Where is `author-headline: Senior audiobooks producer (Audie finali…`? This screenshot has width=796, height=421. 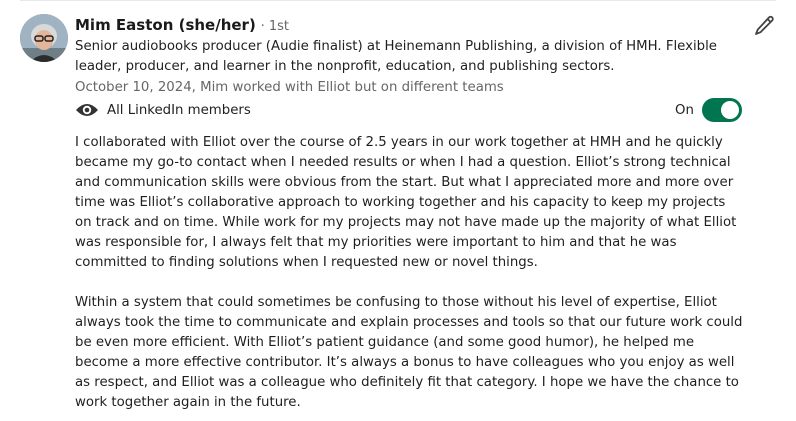 author-headline: Senior audiobooks producer (Audie finali… is located at coordinates (396, 56).